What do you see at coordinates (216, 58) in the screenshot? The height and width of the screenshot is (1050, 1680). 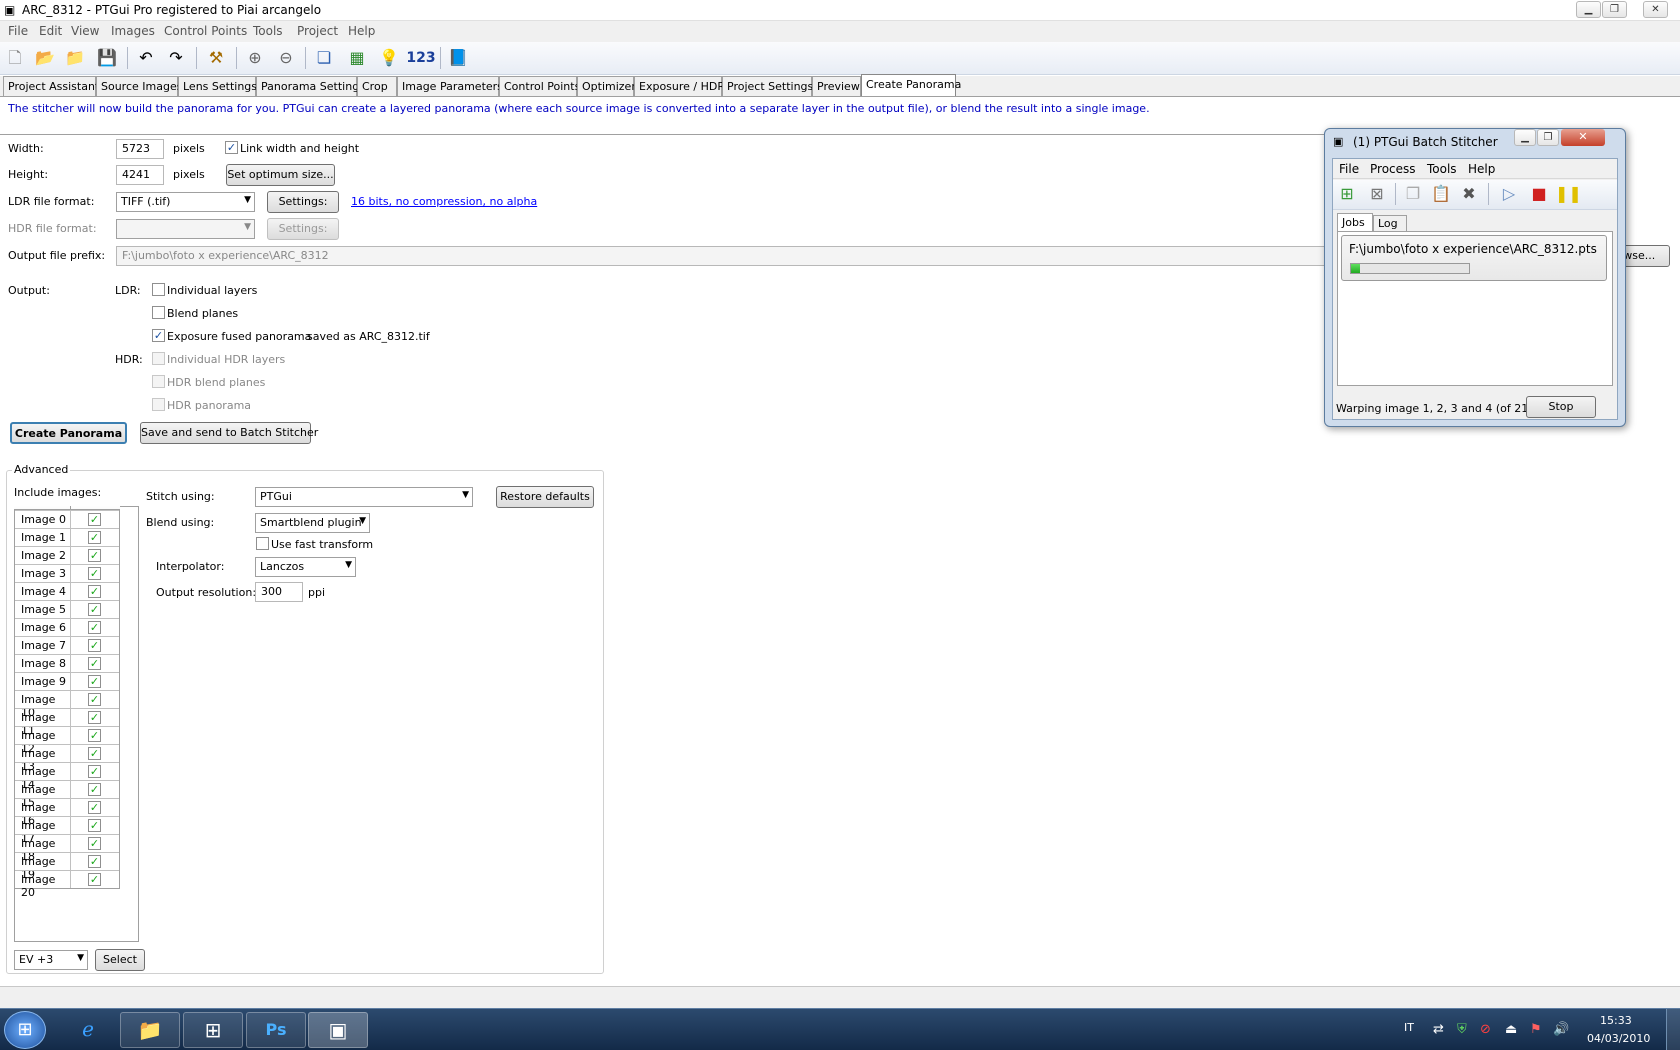 I see `tools-icon: ⚒` at bounding box center [216, 58].